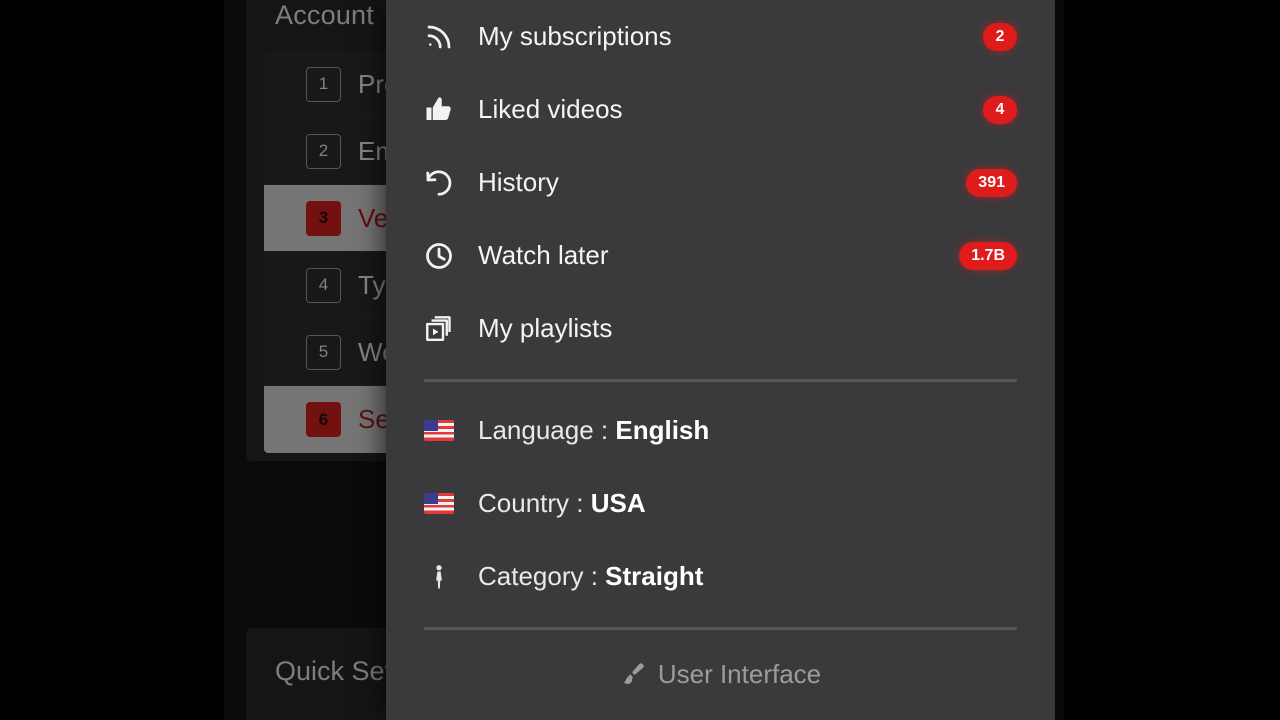 Image resolution: width=1280 pixels, height=720 pixels. What do you see at coordinates (720, 328) in the screenshot?
I see `menu-item-my-playlists: My playlists` at bounding box center [720, 328].